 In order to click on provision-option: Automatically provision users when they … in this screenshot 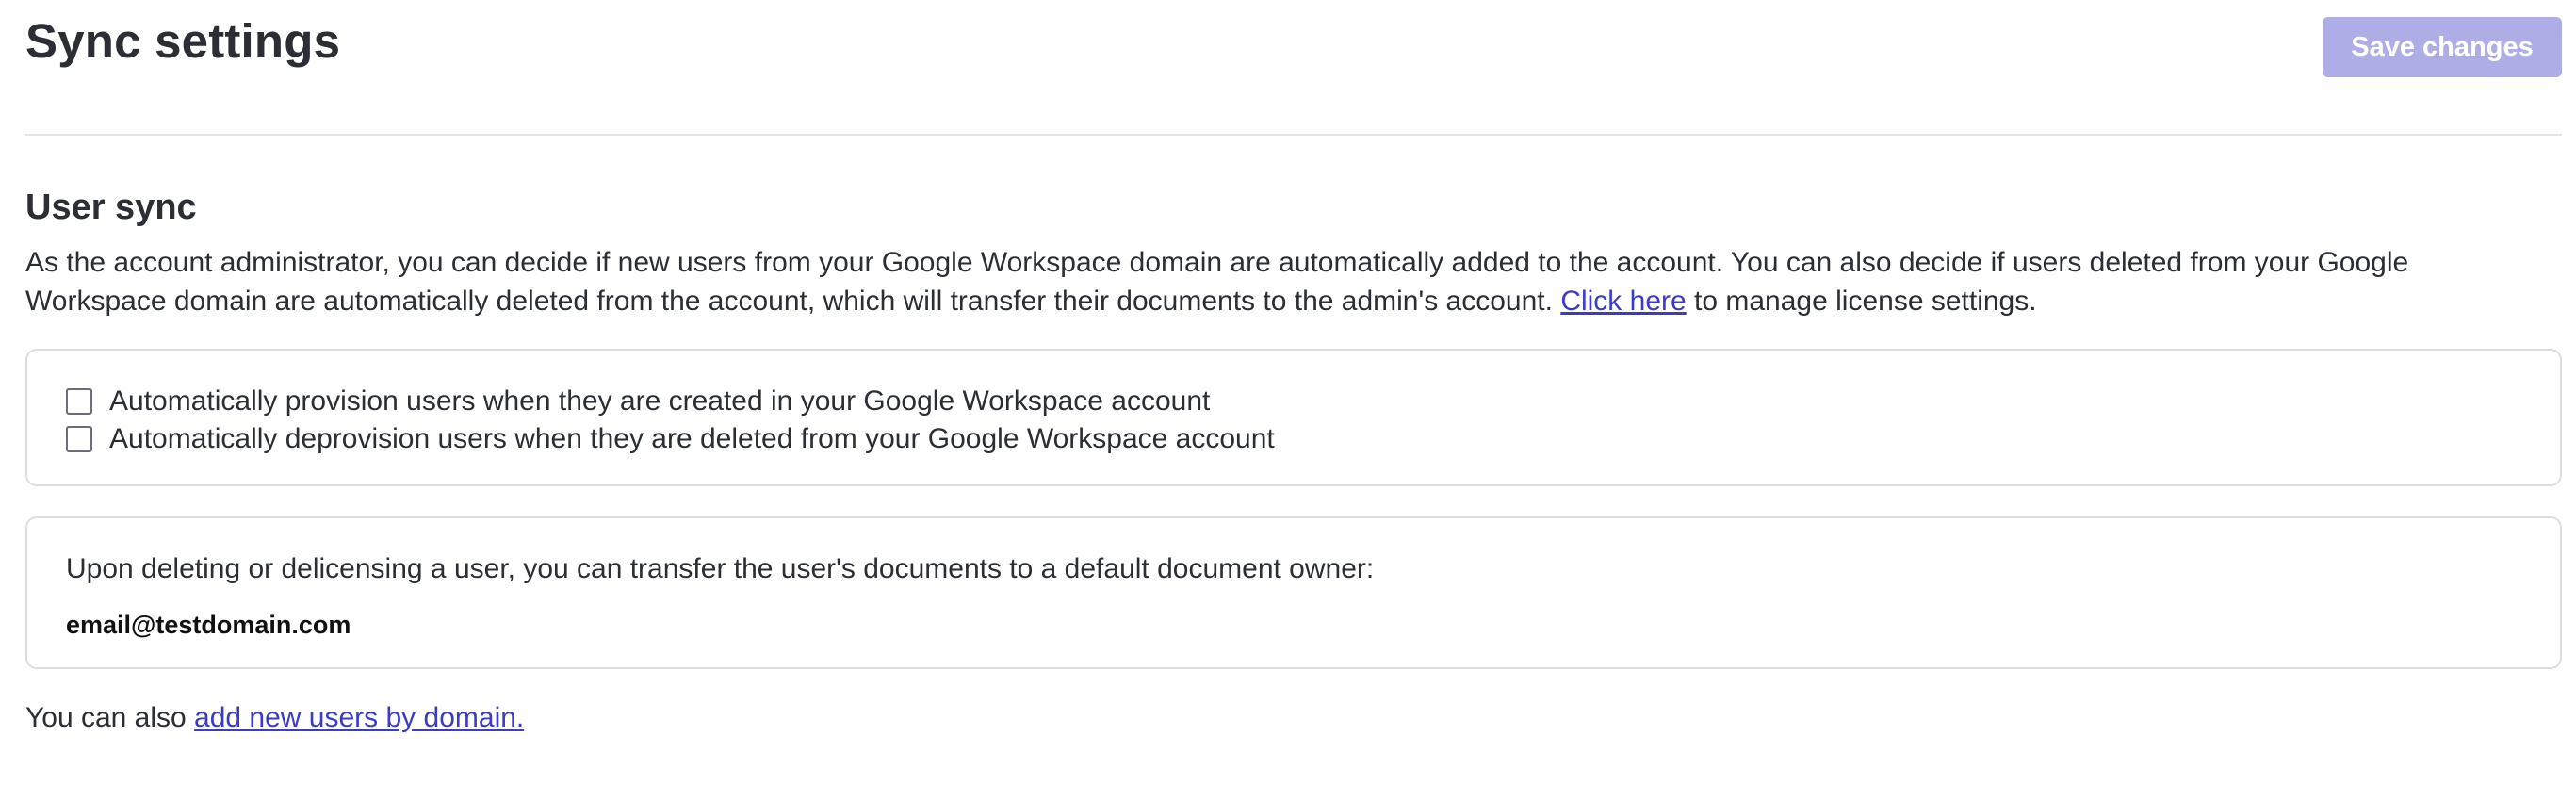, I will do `click(1313, 402)`.